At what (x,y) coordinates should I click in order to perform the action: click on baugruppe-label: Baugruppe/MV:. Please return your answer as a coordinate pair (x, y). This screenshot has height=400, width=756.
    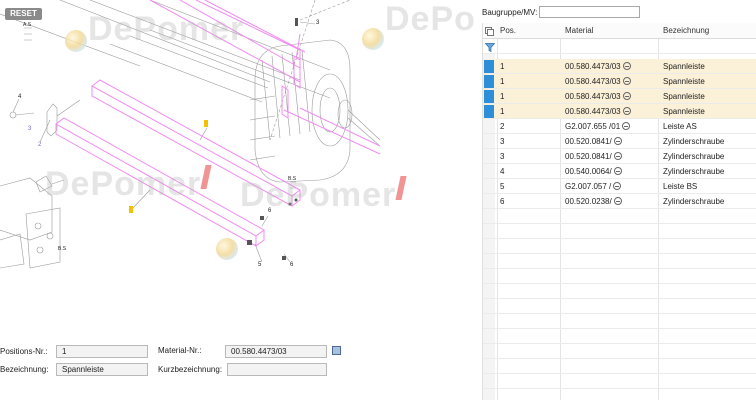
    Looking at the image, I should click on (510, 12).